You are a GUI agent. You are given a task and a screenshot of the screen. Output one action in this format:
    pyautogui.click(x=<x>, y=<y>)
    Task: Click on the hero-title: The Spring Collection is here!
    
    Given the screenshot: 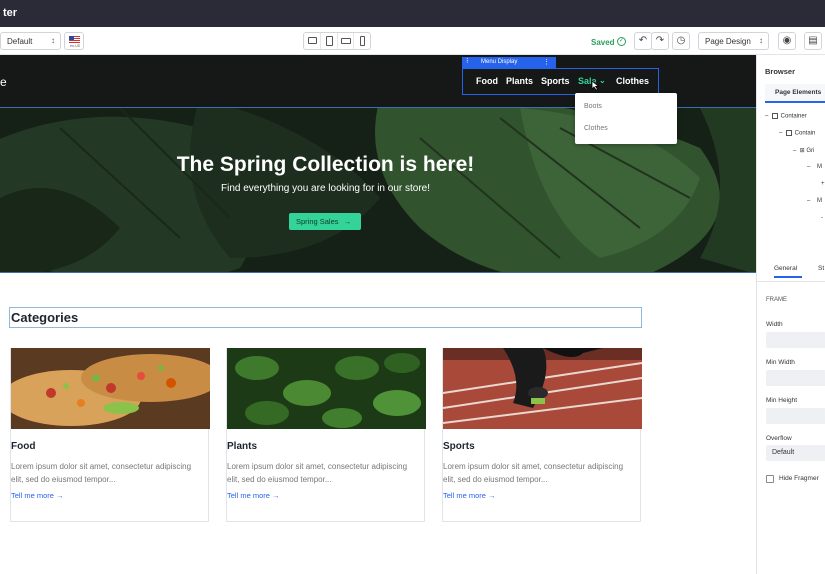 What is the action you would take?
    pyautogui.click(x=325, y=164)
    